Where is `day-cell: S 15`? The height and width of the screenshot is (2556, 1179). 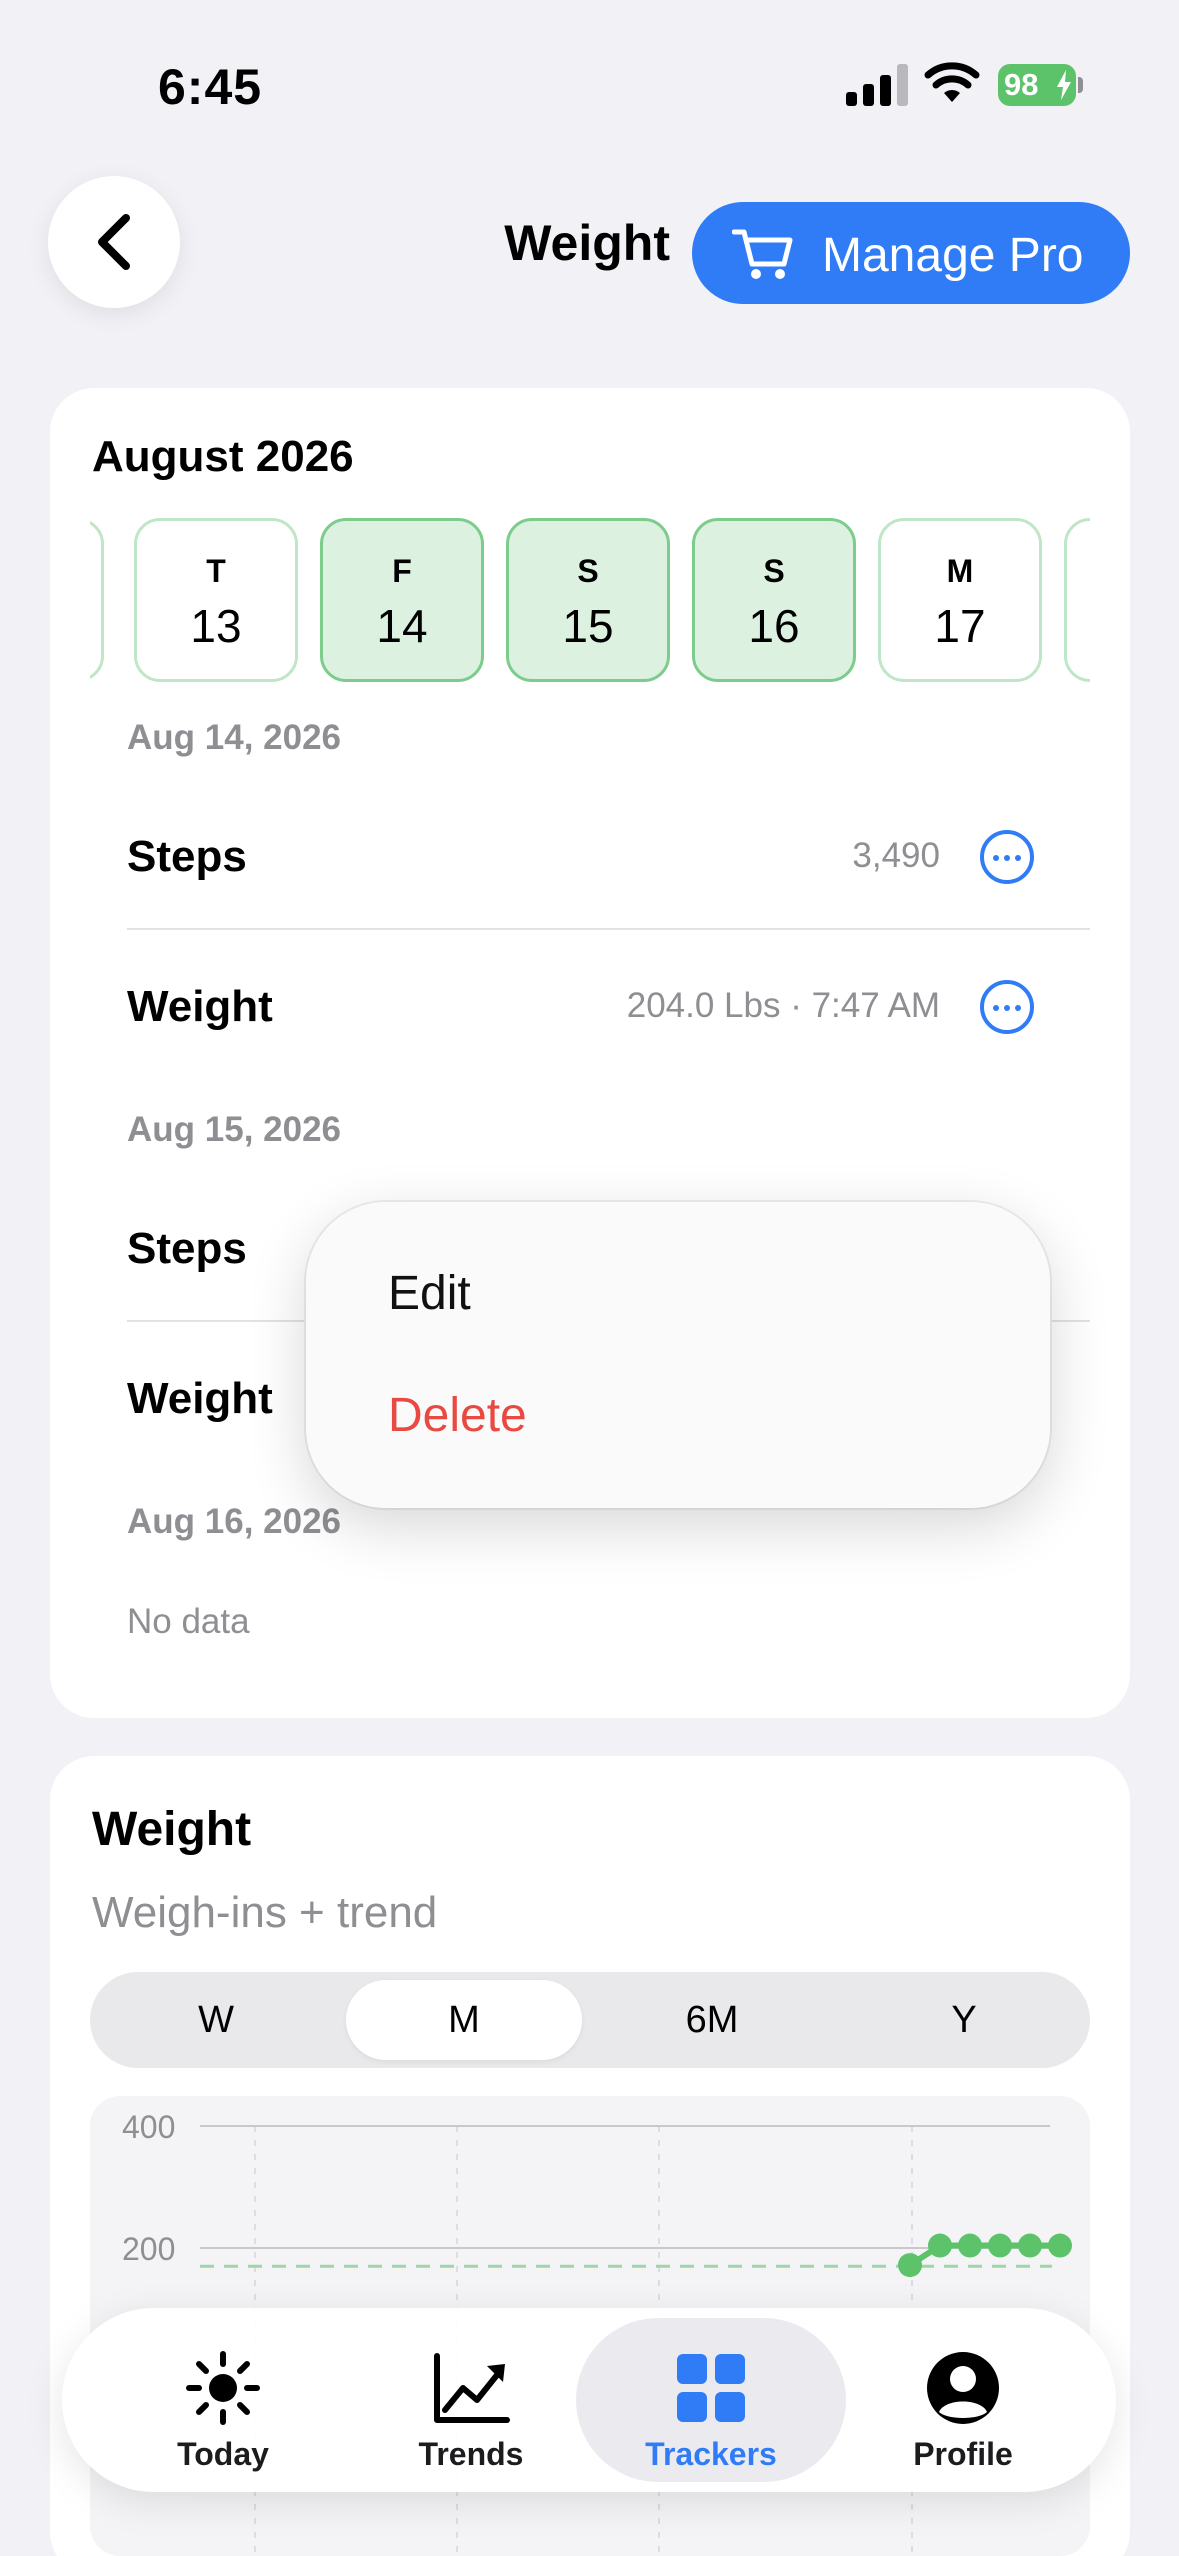
day-cell: S 15 is located at coordinates (588, 600).